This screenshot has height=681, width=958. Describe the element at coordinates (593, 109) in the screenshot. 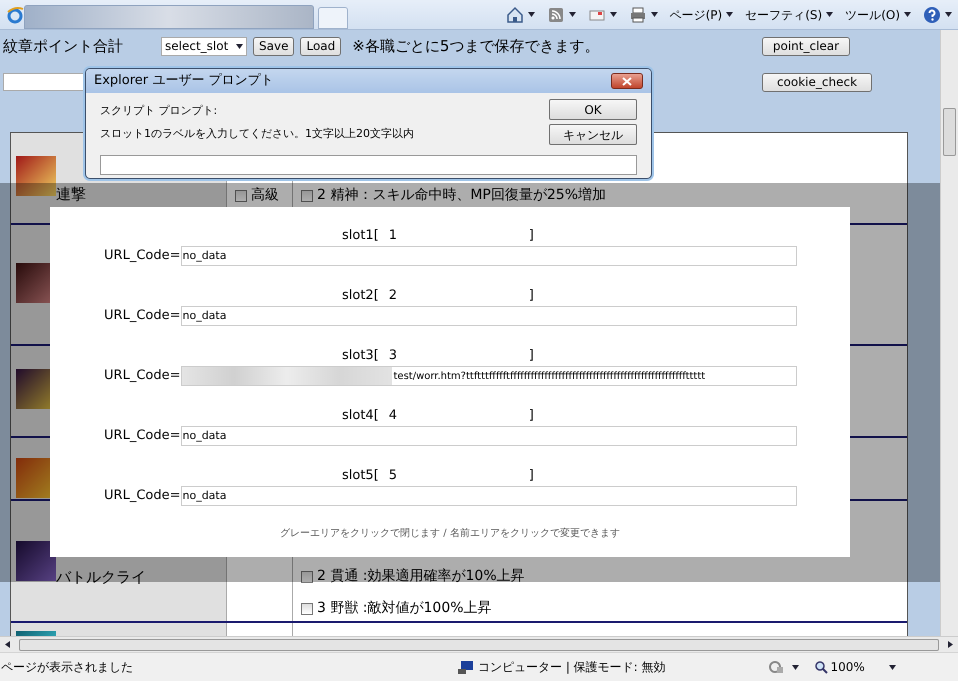

I see `ok-button: OK` at that location.